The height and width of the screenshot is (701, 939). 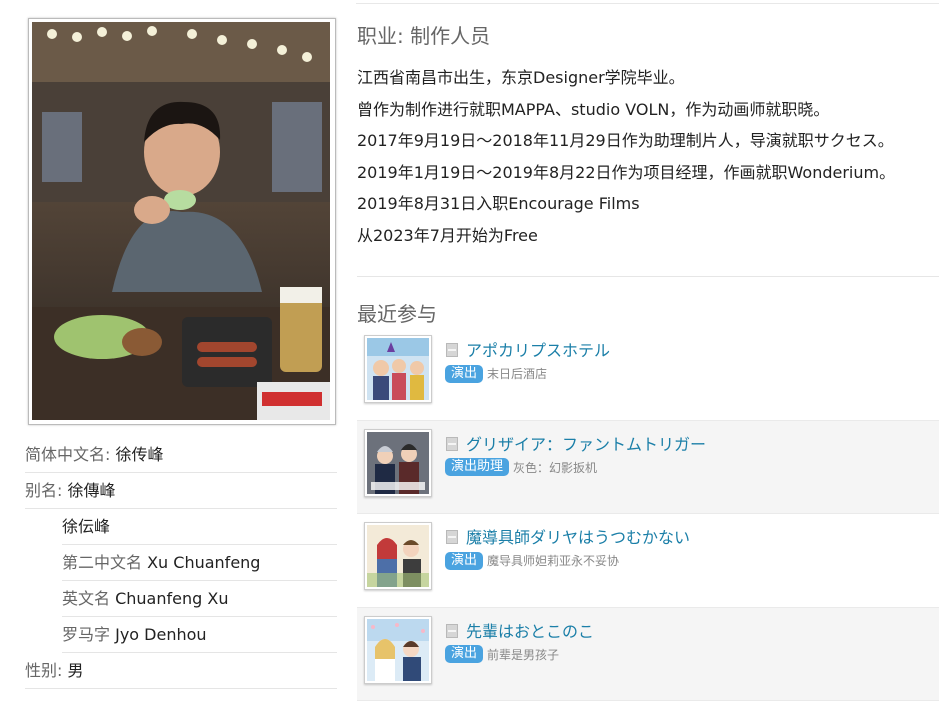 I want to click on info-value: Chuanfeng Xu, so click(x=171, y=598).